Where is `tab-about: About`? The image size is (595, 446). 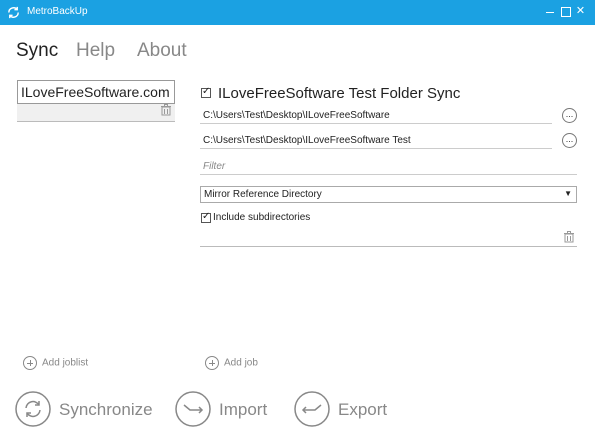 tab-about: About is located at coordinates (162, 51).